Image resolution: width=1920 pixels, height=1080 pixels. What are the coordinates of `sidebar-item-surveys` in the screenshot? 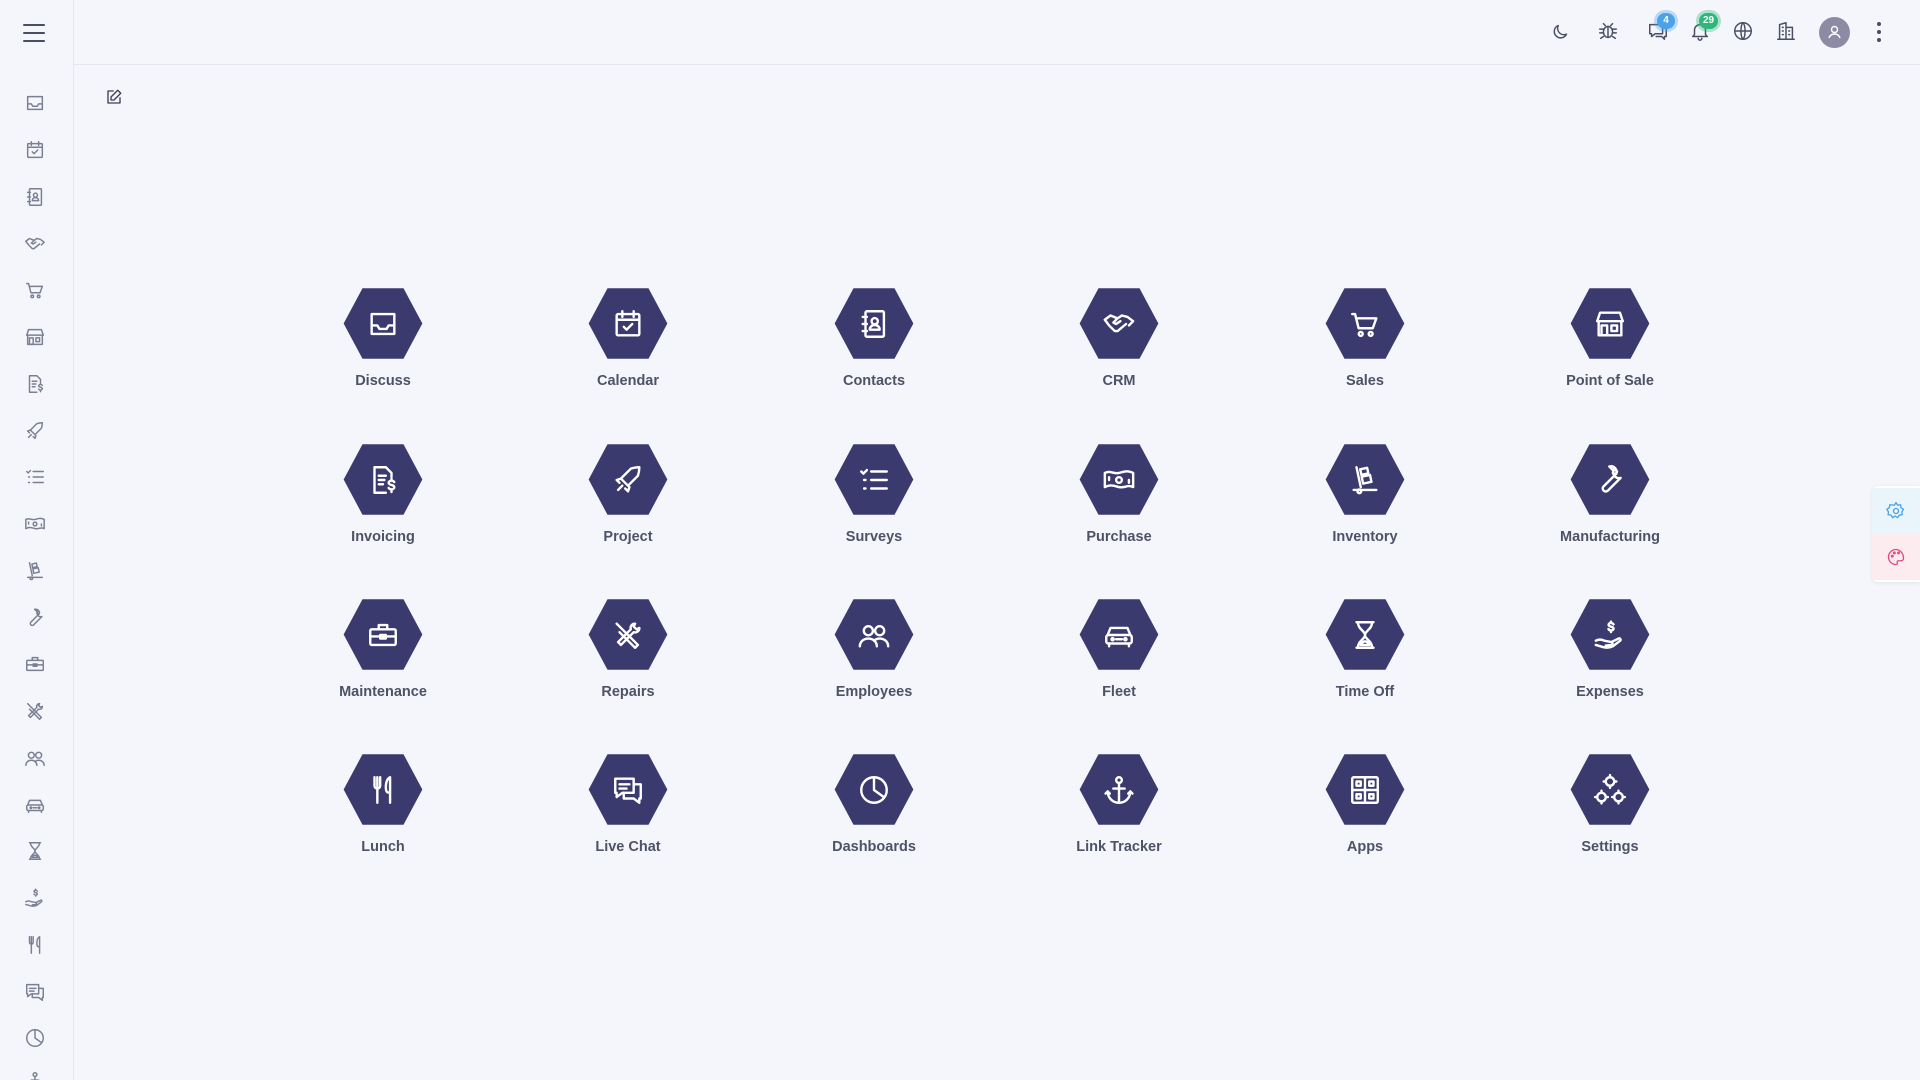 It's located at (36, 478).